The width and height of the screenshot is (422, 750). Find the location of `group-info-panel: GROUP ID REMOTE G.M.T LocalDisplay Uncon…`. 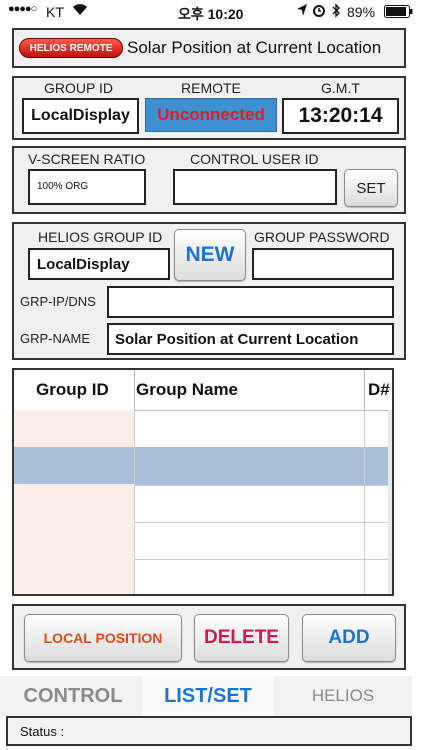

group-info-panel: GROUP ID REMOTE G.M.T LocalDisplay Uncon… is located at coordinates (209, 108).